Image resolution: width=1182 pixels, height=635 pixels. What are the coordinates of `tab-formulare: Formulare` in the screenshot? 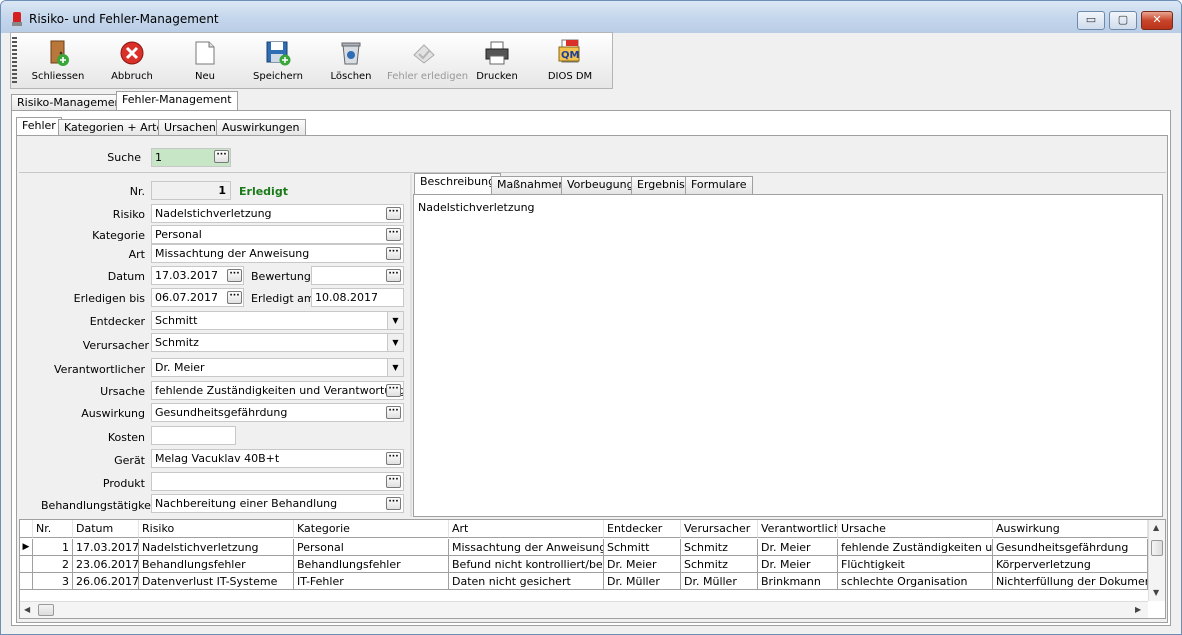 It's located at (719, 185).